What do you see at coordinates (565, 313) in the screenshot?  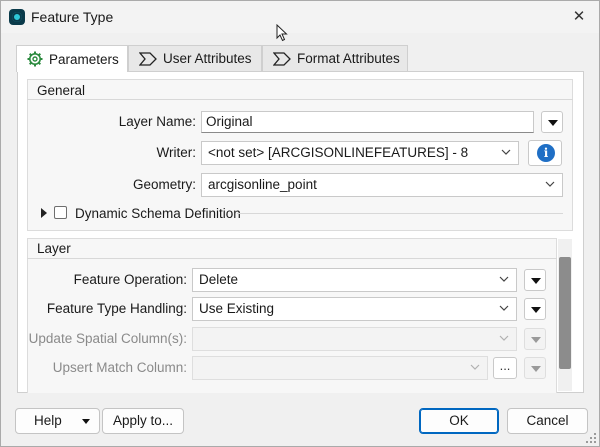 I see `layer-scrollbar-thumb` at bounding box center [565, 313].